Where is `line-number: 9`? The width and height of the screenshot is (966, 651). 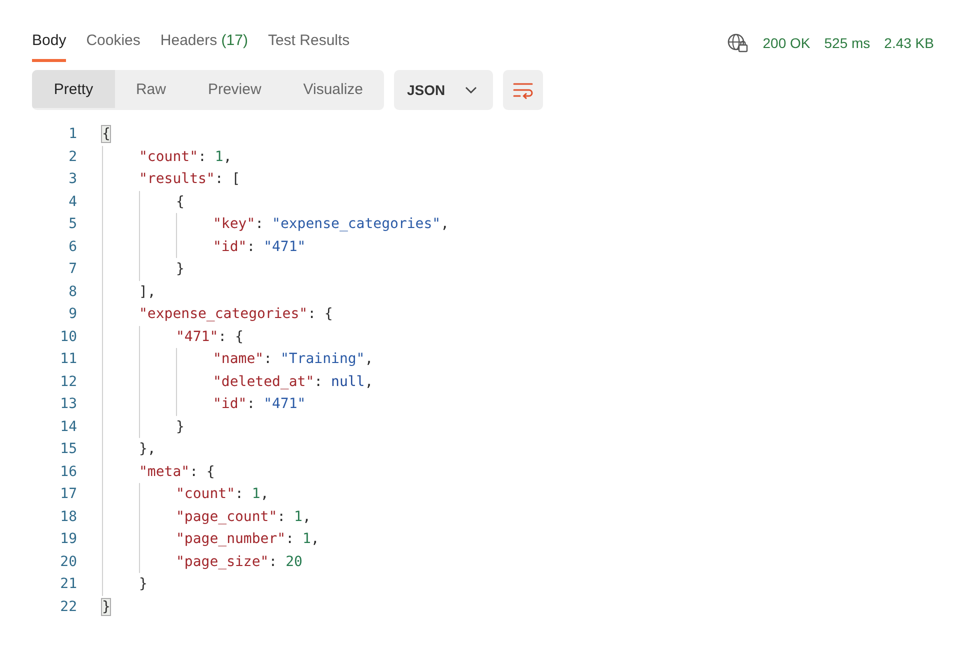
line-number: 9 is located at coordinates (72, 314).